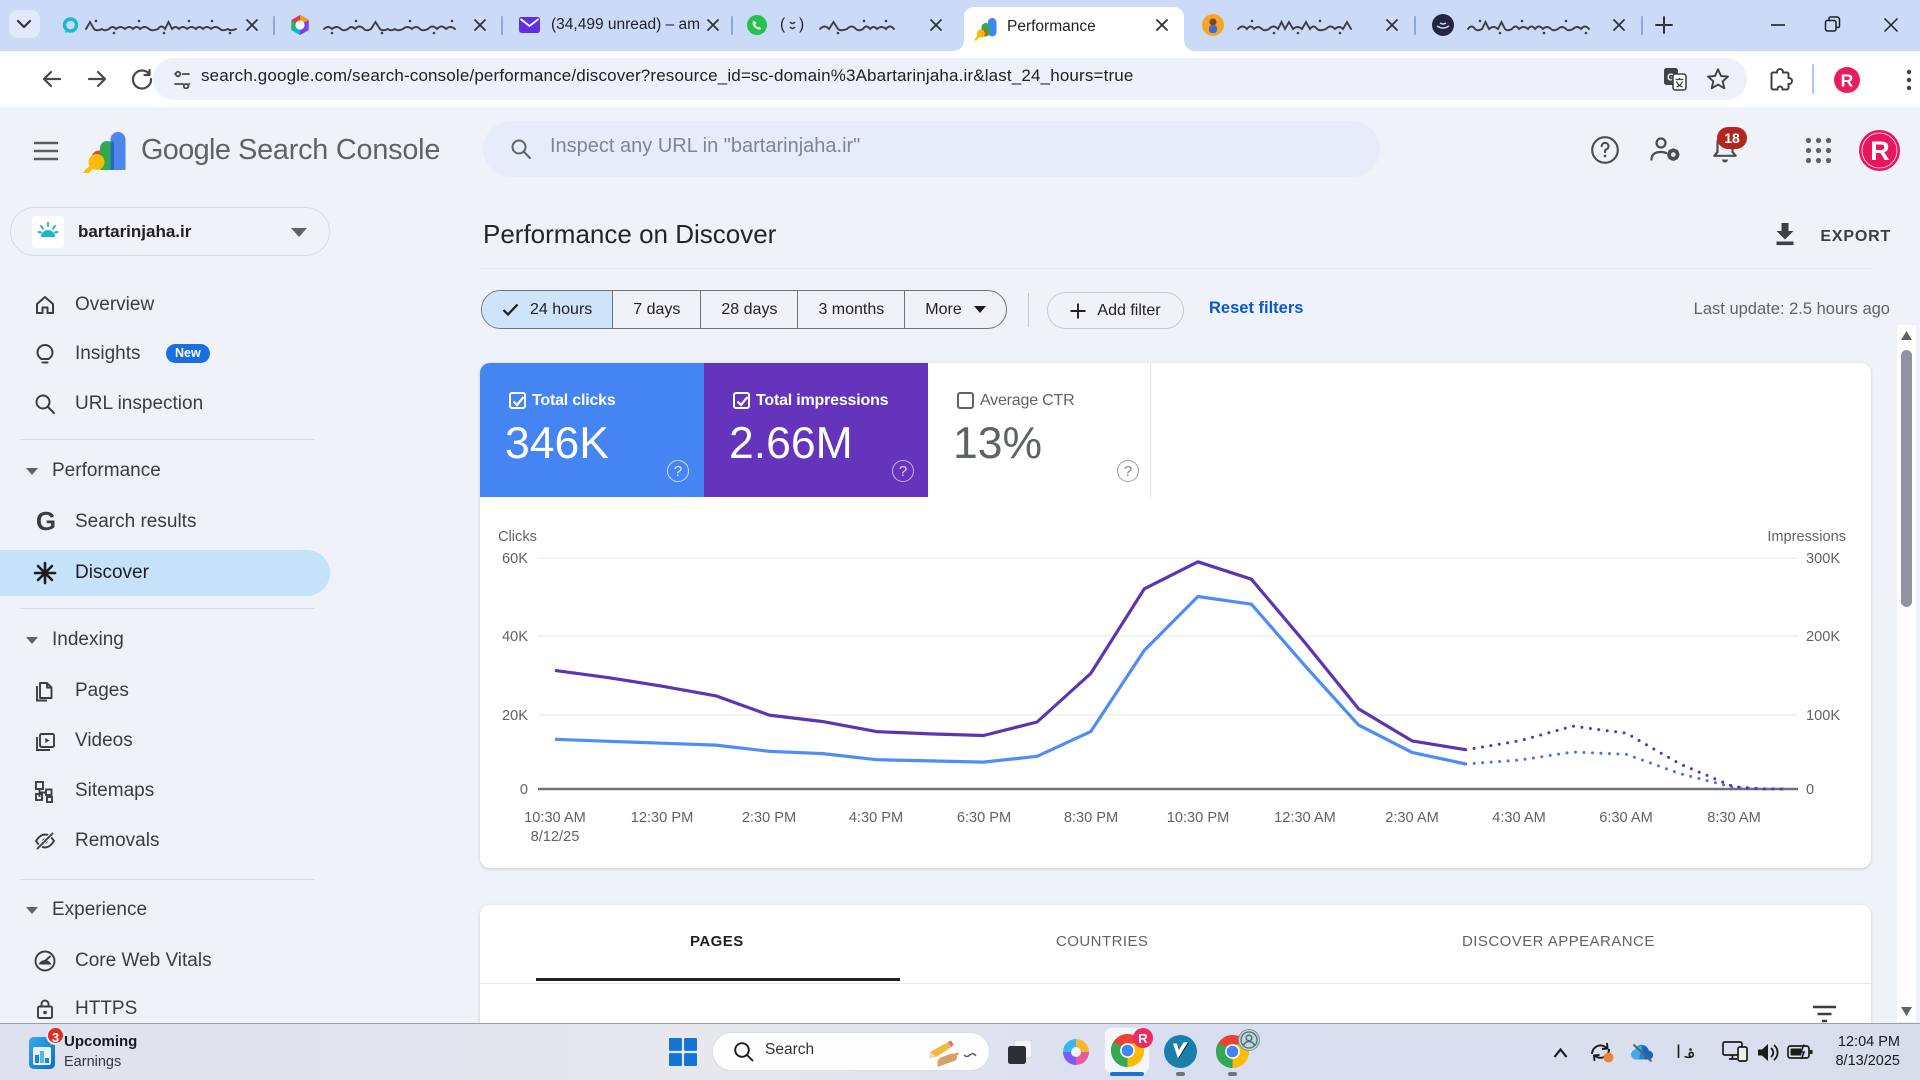  I want to click on svg-text: Clicks, so click(517, 537).